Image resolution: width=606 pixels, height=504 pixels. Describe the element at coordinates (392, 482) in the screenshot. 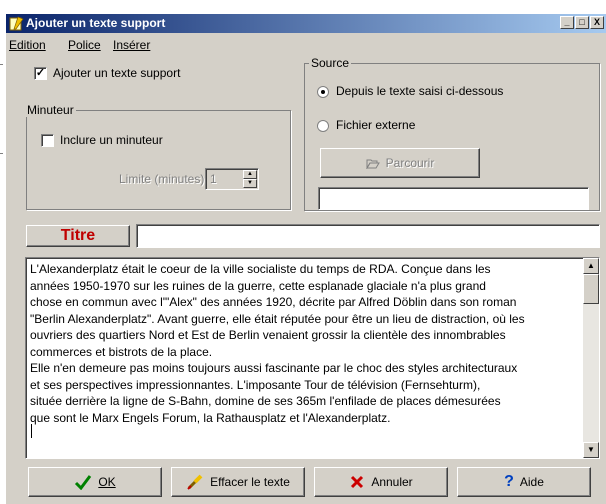

I see `cancel-label: Annuler` at that location.